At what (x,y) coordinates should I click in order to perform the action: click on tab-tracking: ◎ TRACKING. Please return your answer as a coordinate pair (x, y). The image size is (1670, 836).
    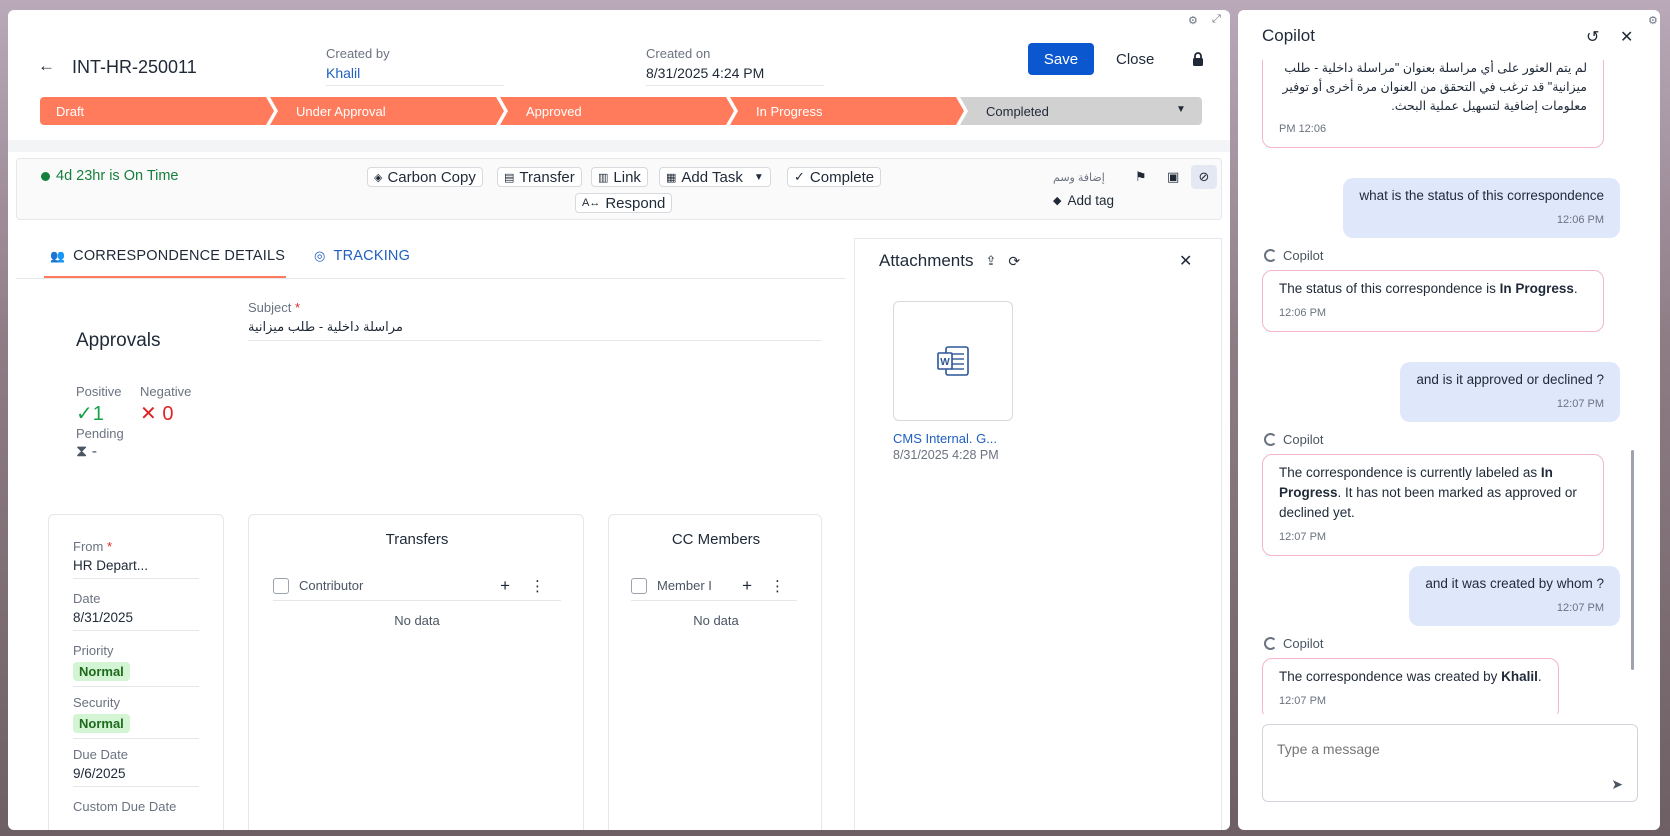
    Looking at the image, I should click on (362, 256).